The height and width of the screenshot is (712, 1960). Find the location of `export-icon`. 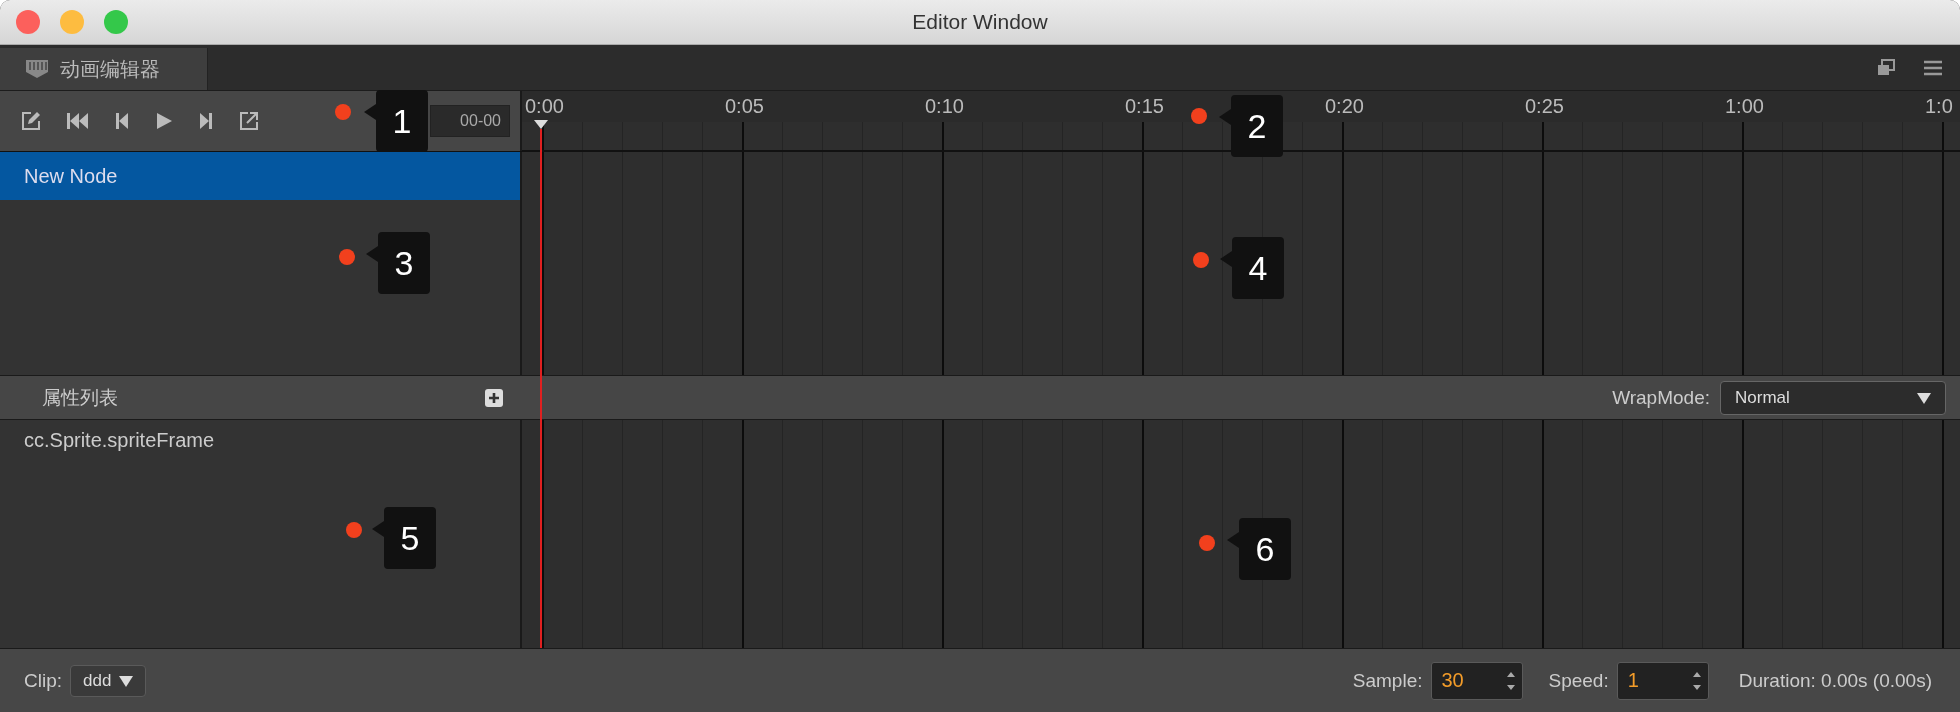

export-icon is located at coordinates (249, 121).